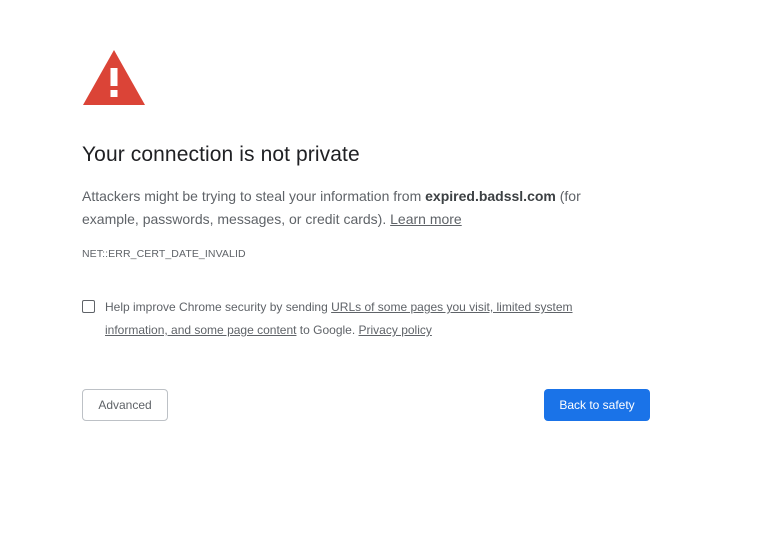 The image size is (768, 541). Describe the element at coordinates (597, 405) in the screenshot. I see `back-to-safety-button: Back to safety` at that location.